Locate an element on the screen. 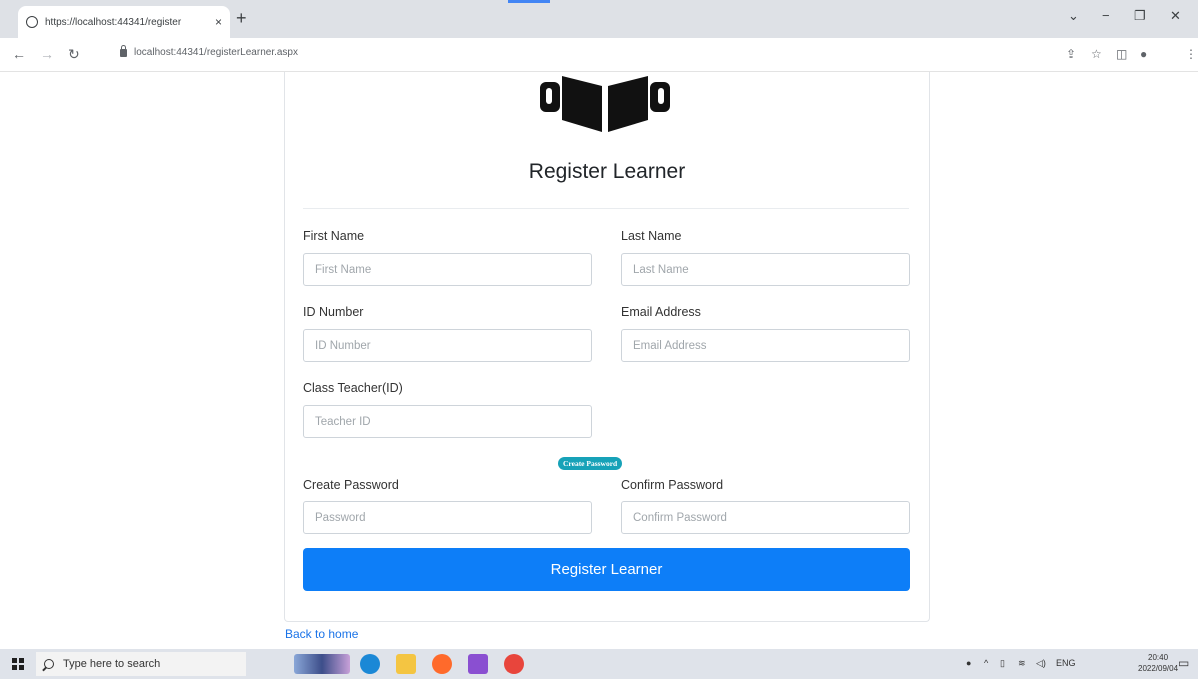 The height and width of the screenshot is (679, 1198). divider is located at coordinates (606, 208).